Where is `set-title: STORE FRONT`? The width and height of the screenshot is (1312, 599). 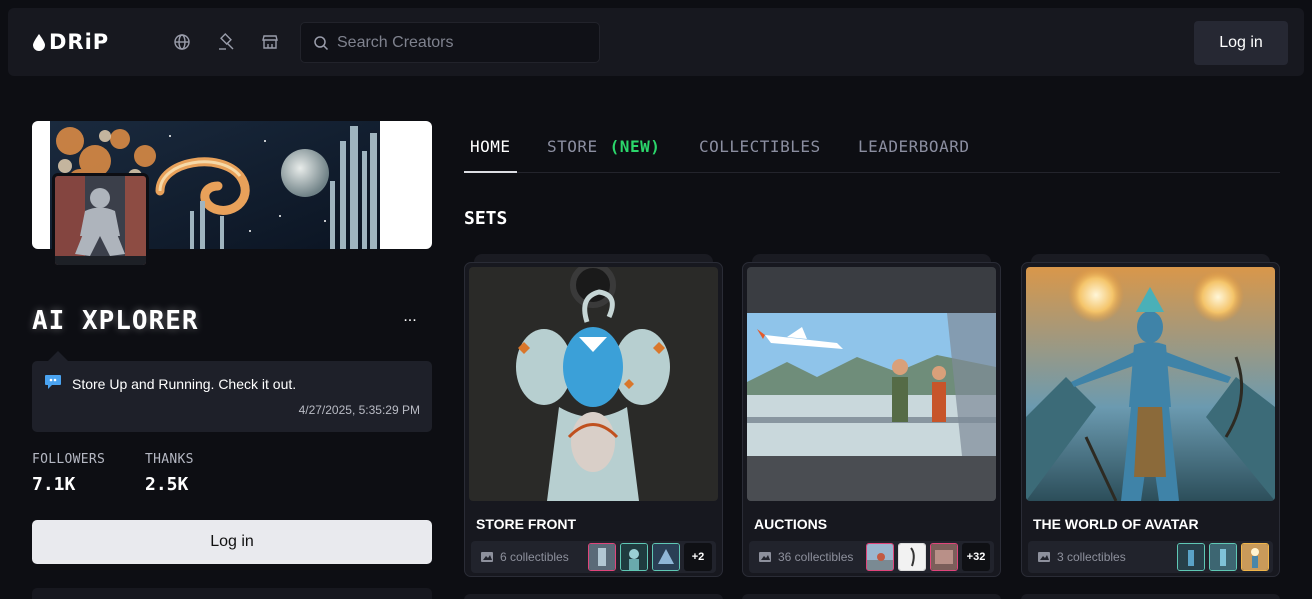 set-title: STORE FRONT is located at coordinates (526, 524).